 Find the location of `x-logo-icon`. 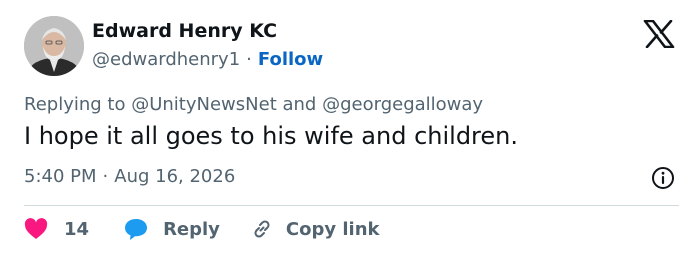

x-logo-icon is located at coordinates (659, 34).